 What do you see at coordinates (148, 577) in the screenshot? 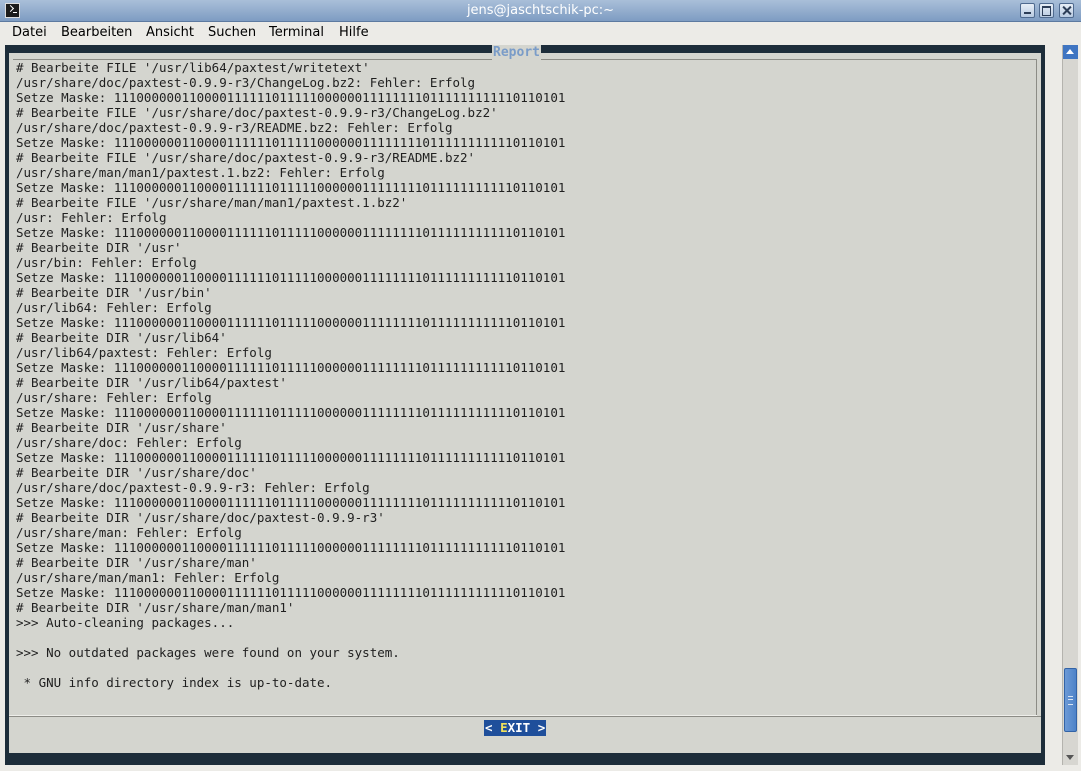
I see `report-line: /usr/share/man/man1: Fehler: Erfolg` at bounding box center [148, 577].